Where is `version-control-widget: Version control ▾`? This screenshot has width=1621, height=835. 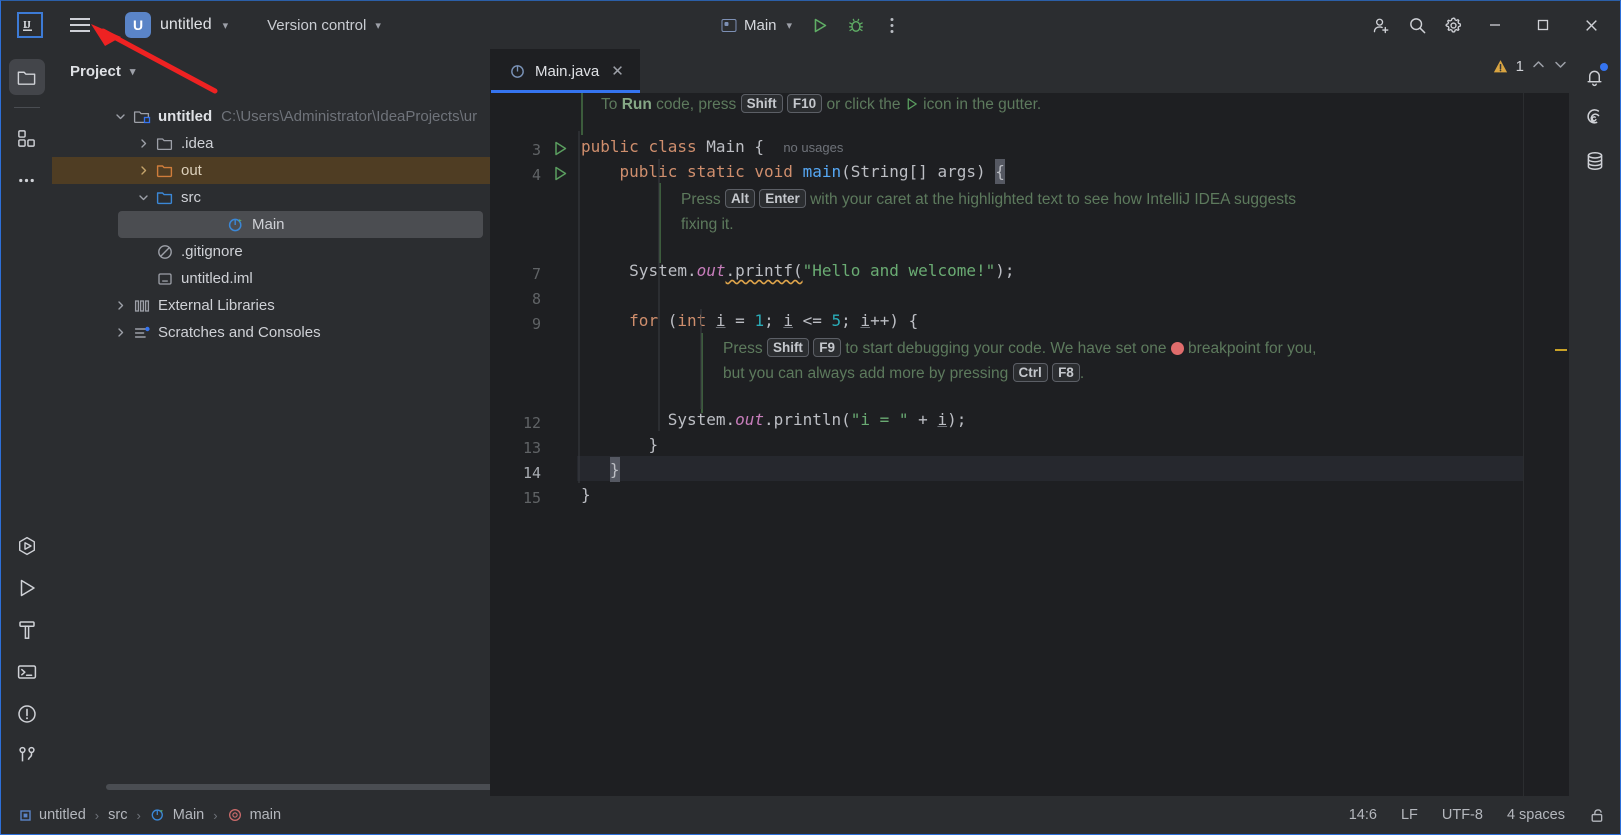 version-control-widget: Version control ▾ is located at coordinates (324, 25).